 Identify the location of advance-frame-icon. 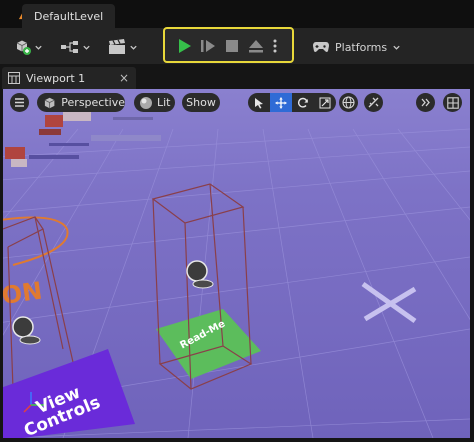
(208, 46).